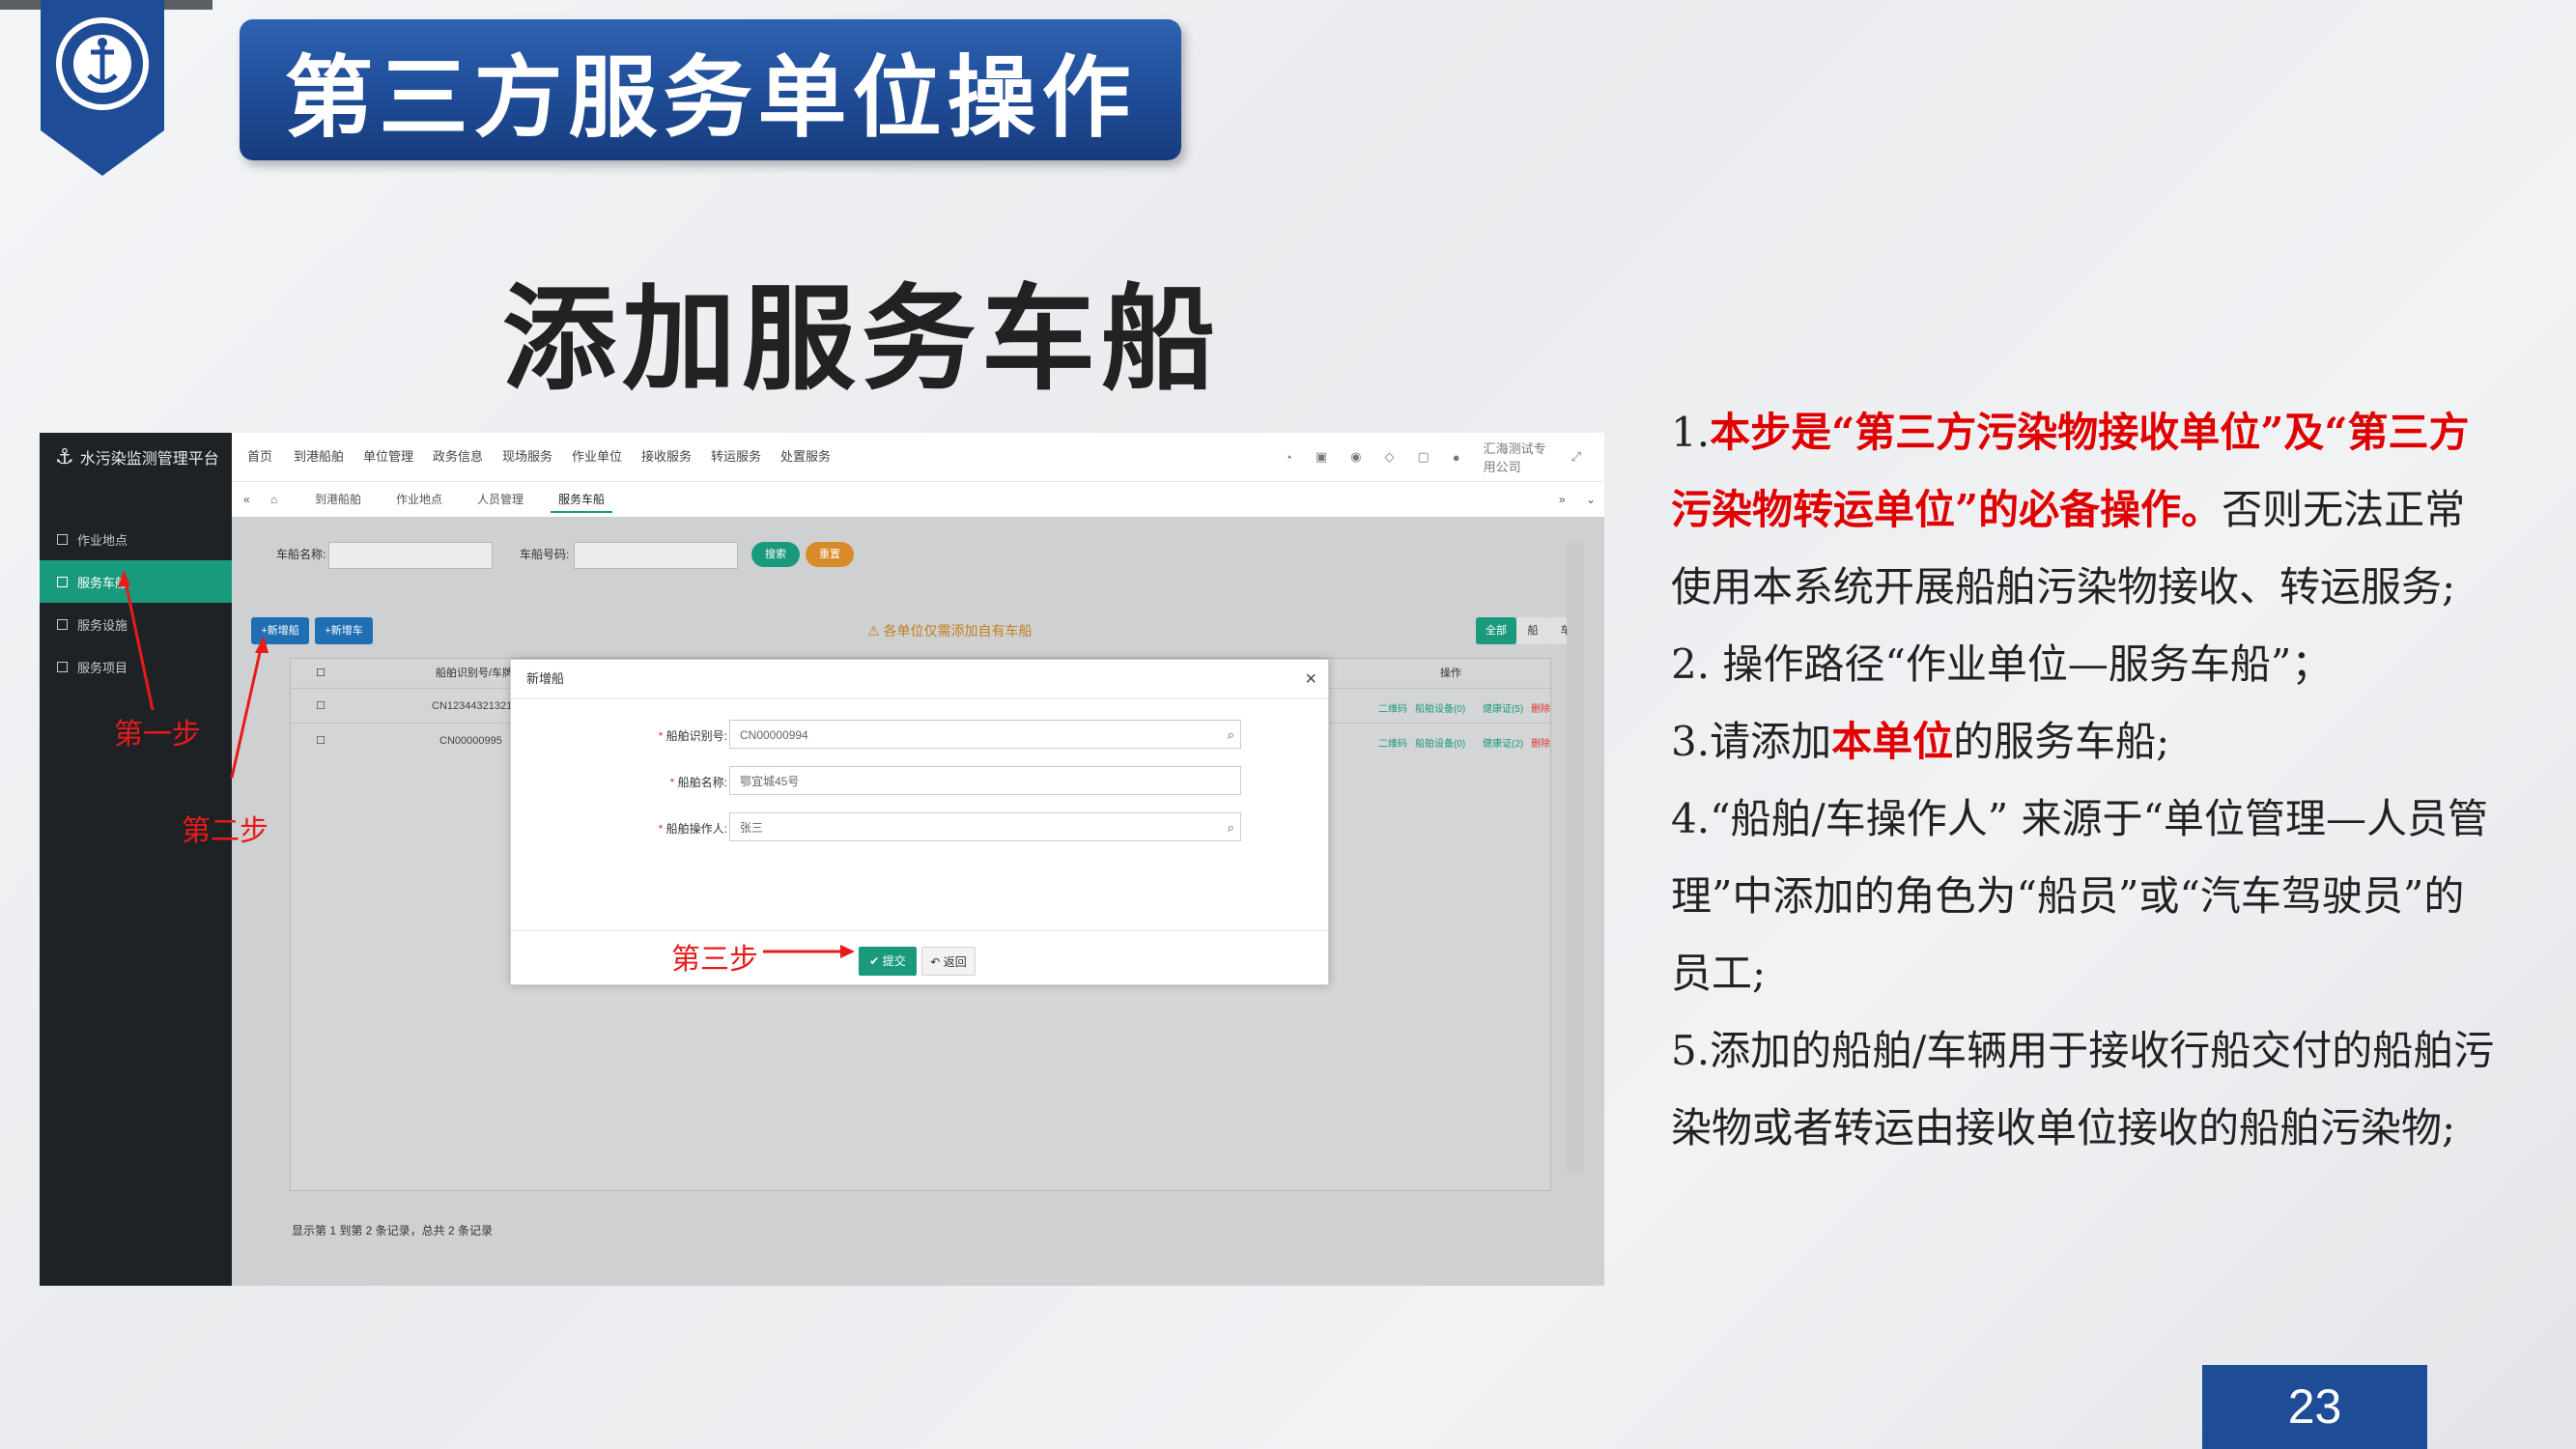  What do you see at coordinates (274, 499) in the screenshot?
I see `home-icon: ⌂` at bounding box center [274, 499].